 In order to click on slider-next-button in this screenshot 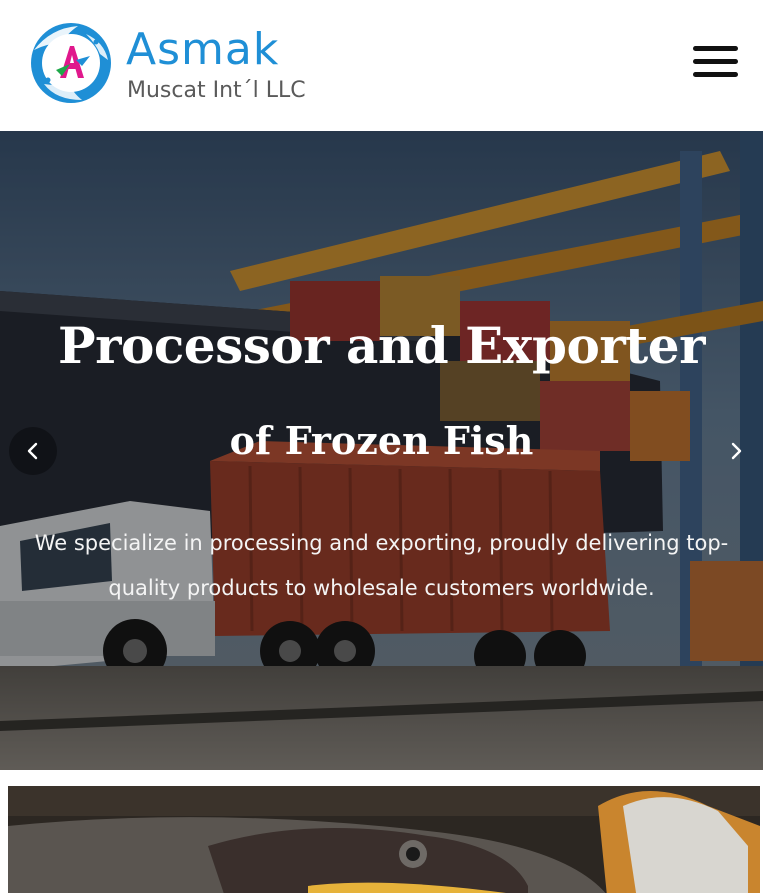, I will do `click(736, 451)`.